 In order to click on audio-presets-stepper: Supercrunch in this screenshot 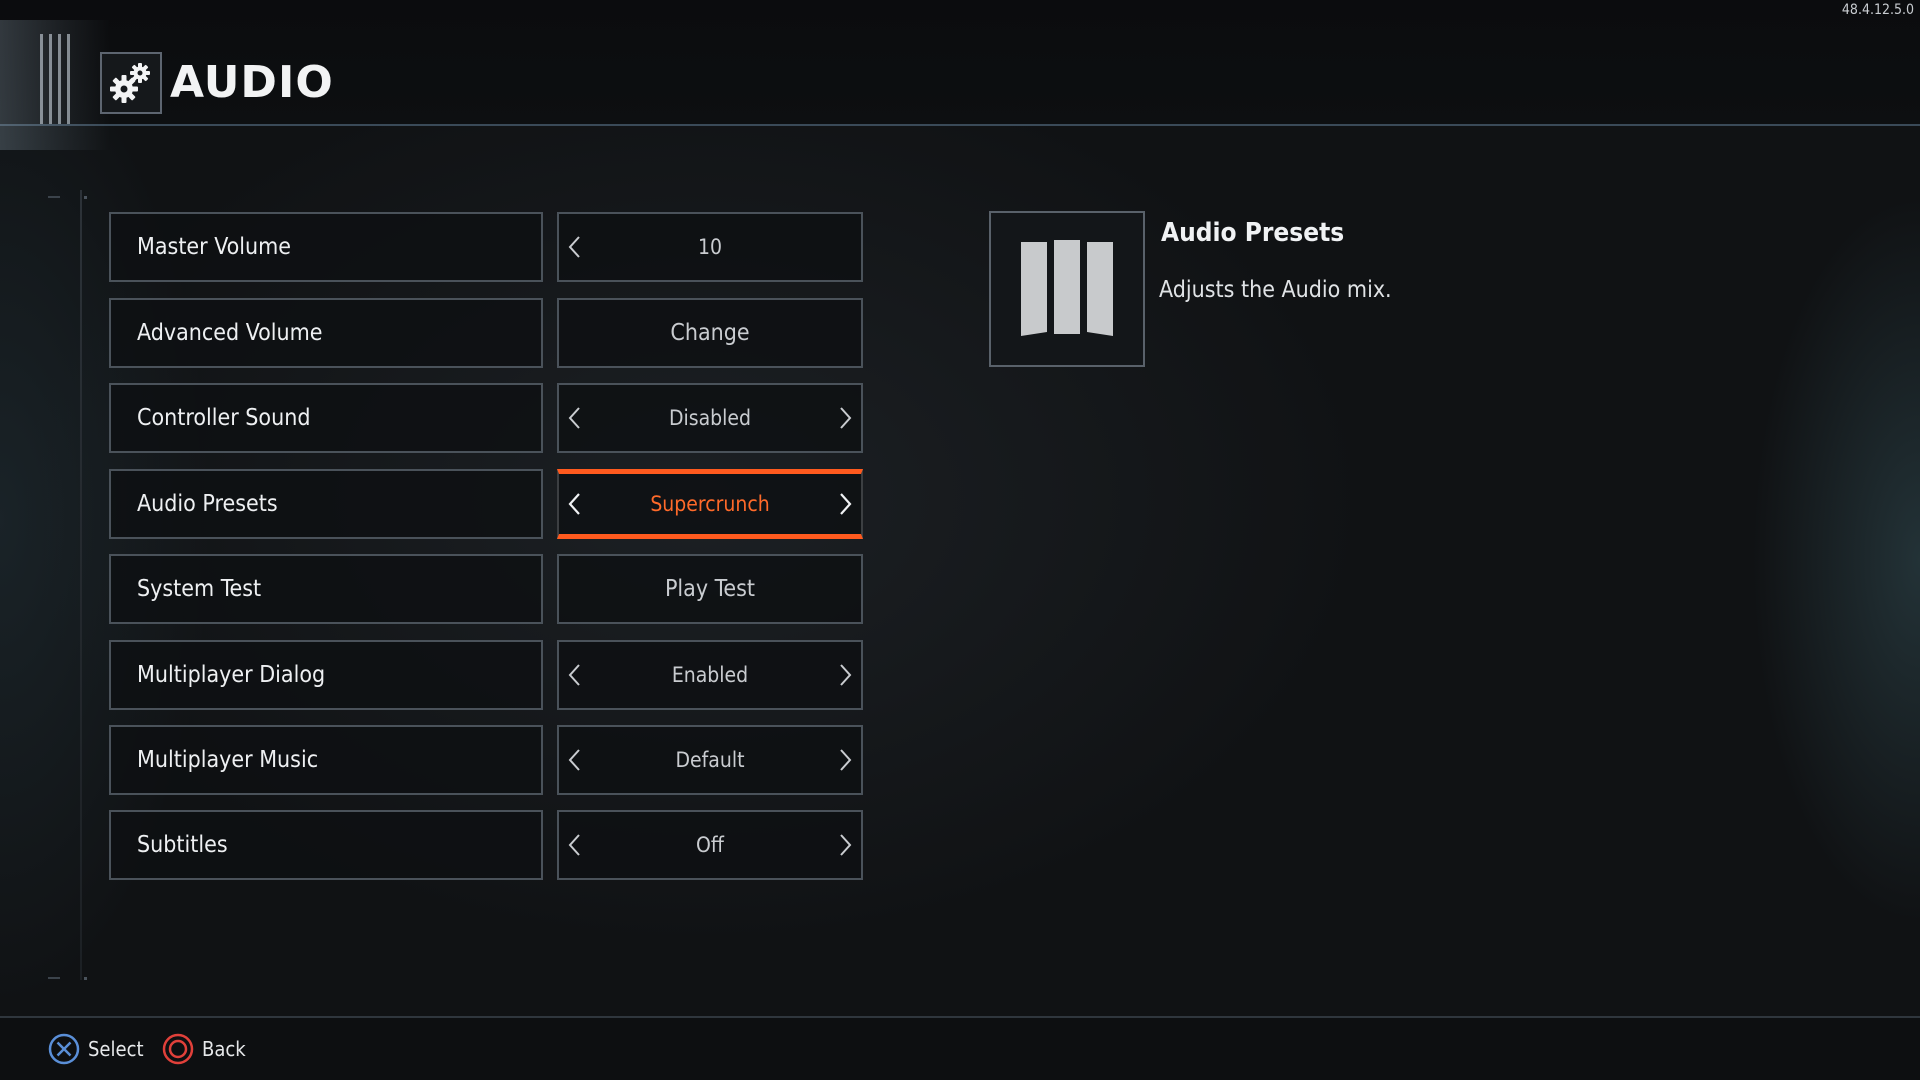, I will do `click(710, 504)`.